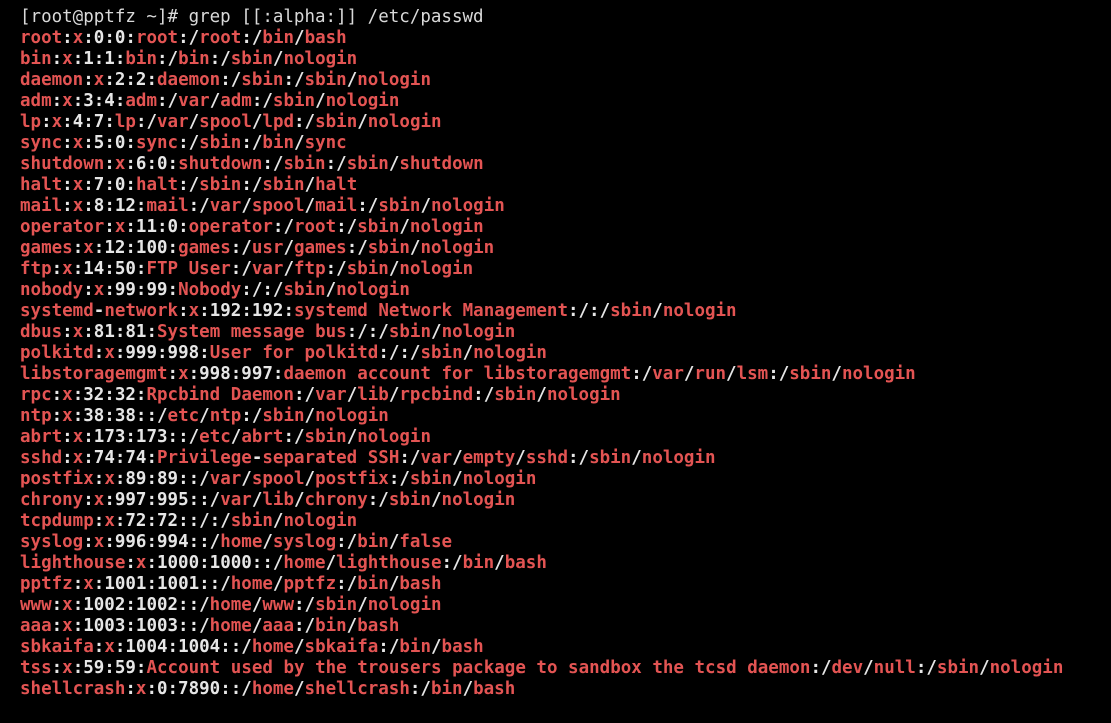 This screenshot has height=723, width=1111. What do you see at coordinates (320, 248) in the screenshot?
I see `grep-match: games` at bounding box center [320, 248].